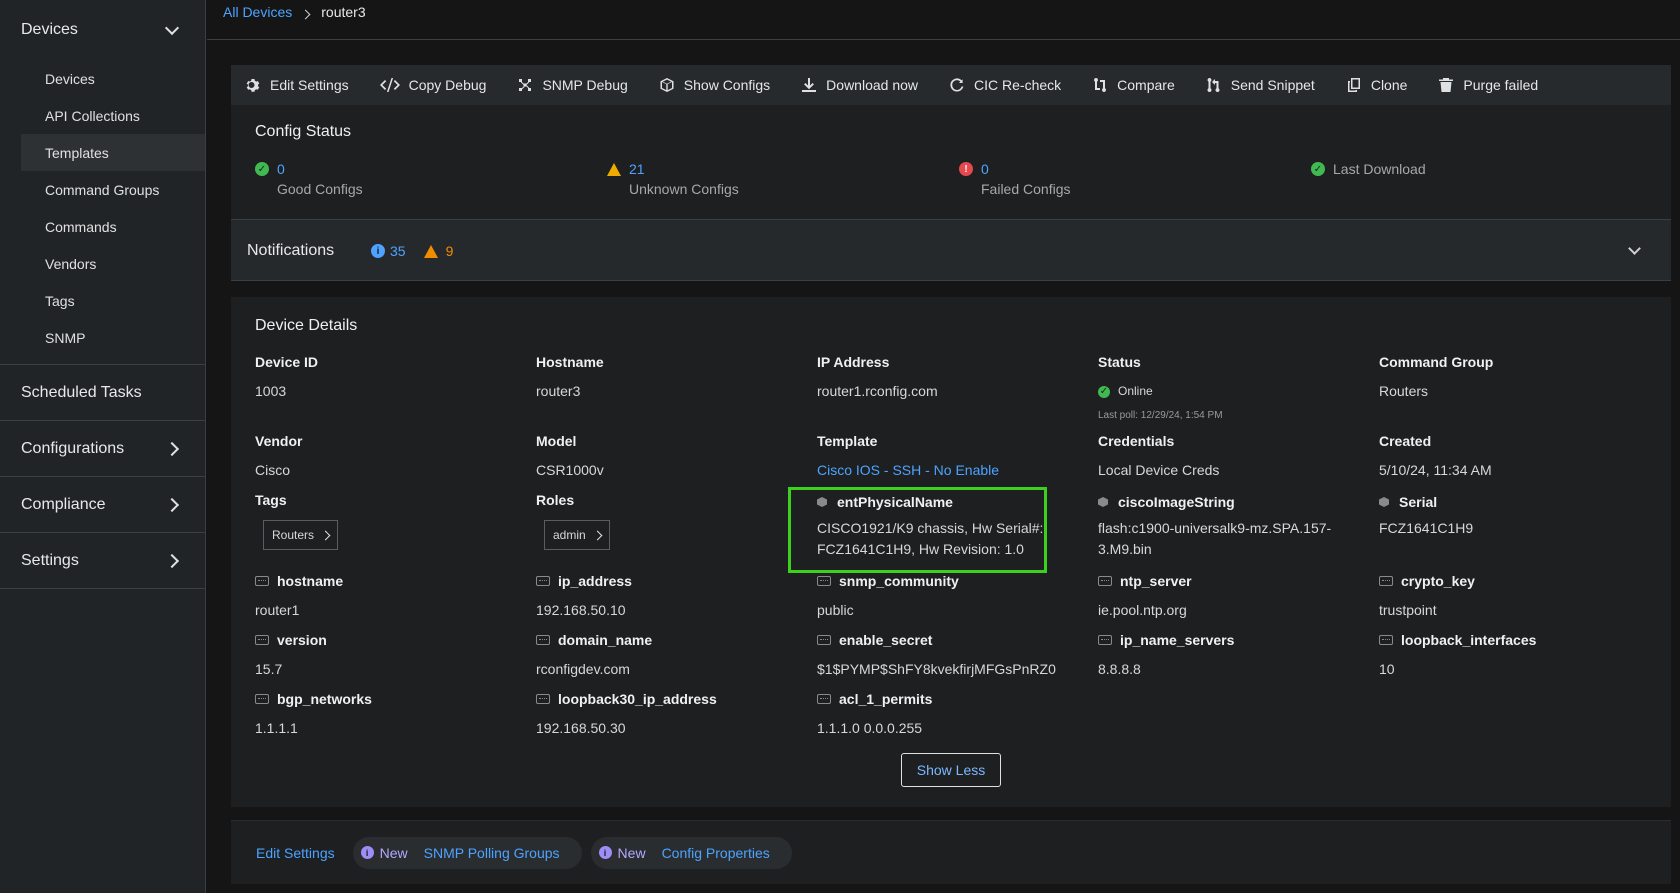 The height and width of the screenshot is (893, 1680). What do you see at coordinates (1228, 640) in the screenshot?
I see `field-label: ip_name_servers` at bounding box center [1228, 640].